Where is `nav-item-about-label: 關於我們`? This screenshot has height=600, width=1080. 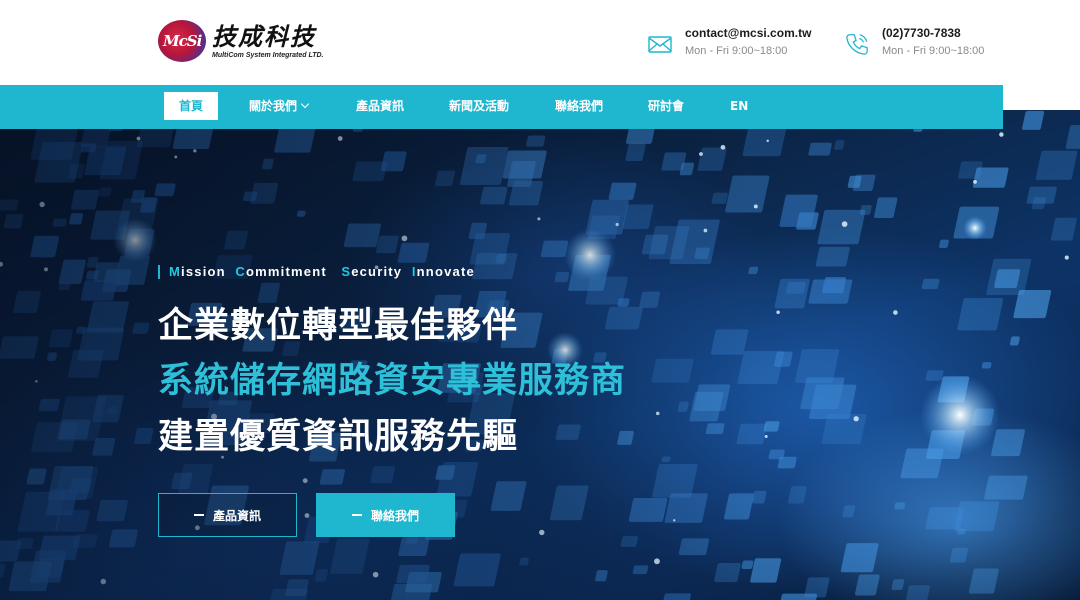 nav-item-about-label: 關於我們 is located at coordinates (273, 106).